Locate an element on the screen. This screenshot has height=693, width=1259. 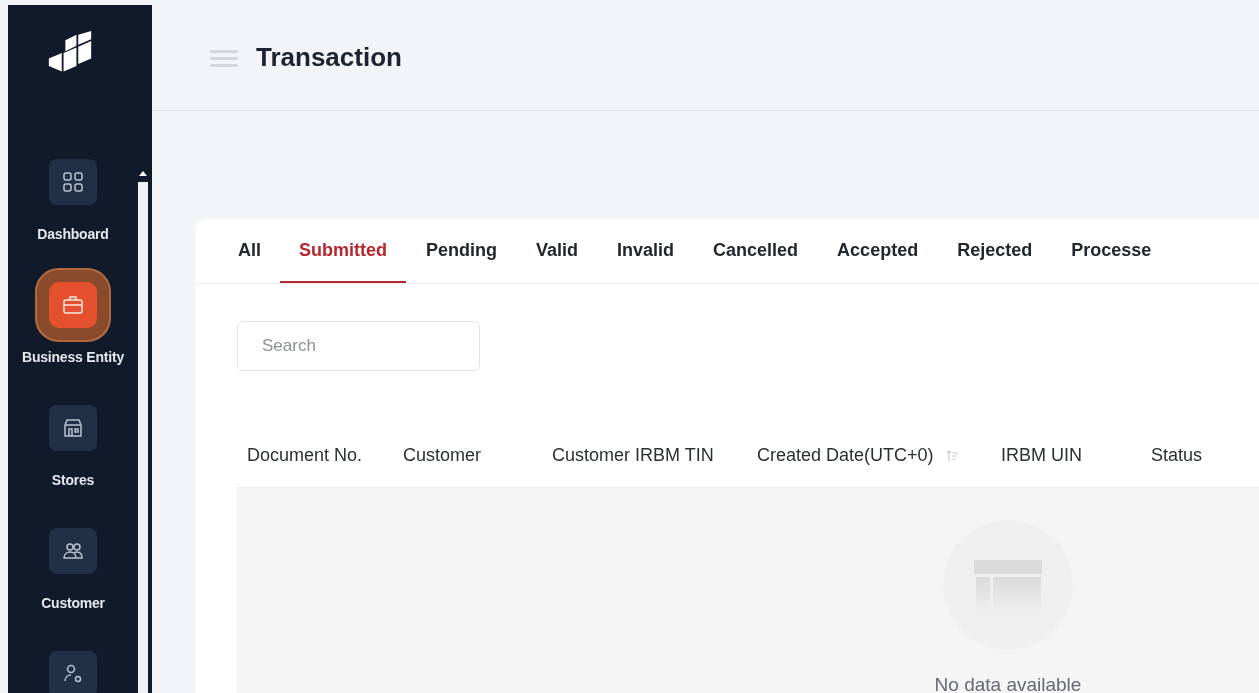
grid-icon is located at coordinates (73, 182).